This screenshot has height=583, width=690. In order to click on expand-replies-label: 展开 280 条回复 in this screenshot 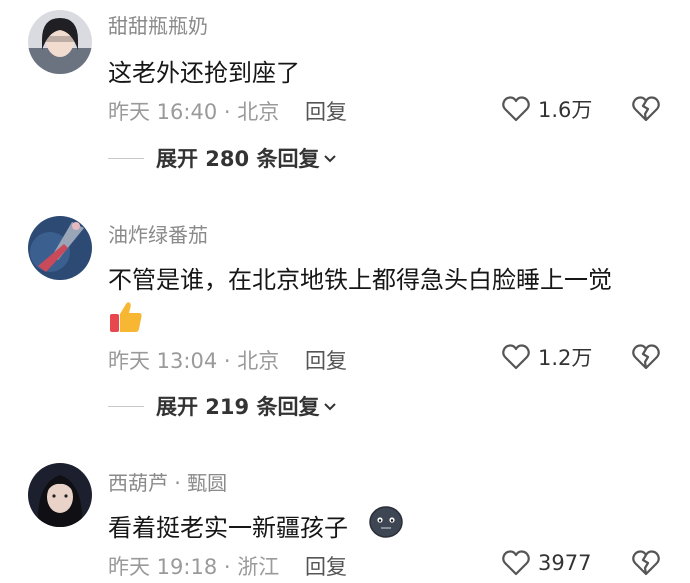, I will do `click(238, 159)`.